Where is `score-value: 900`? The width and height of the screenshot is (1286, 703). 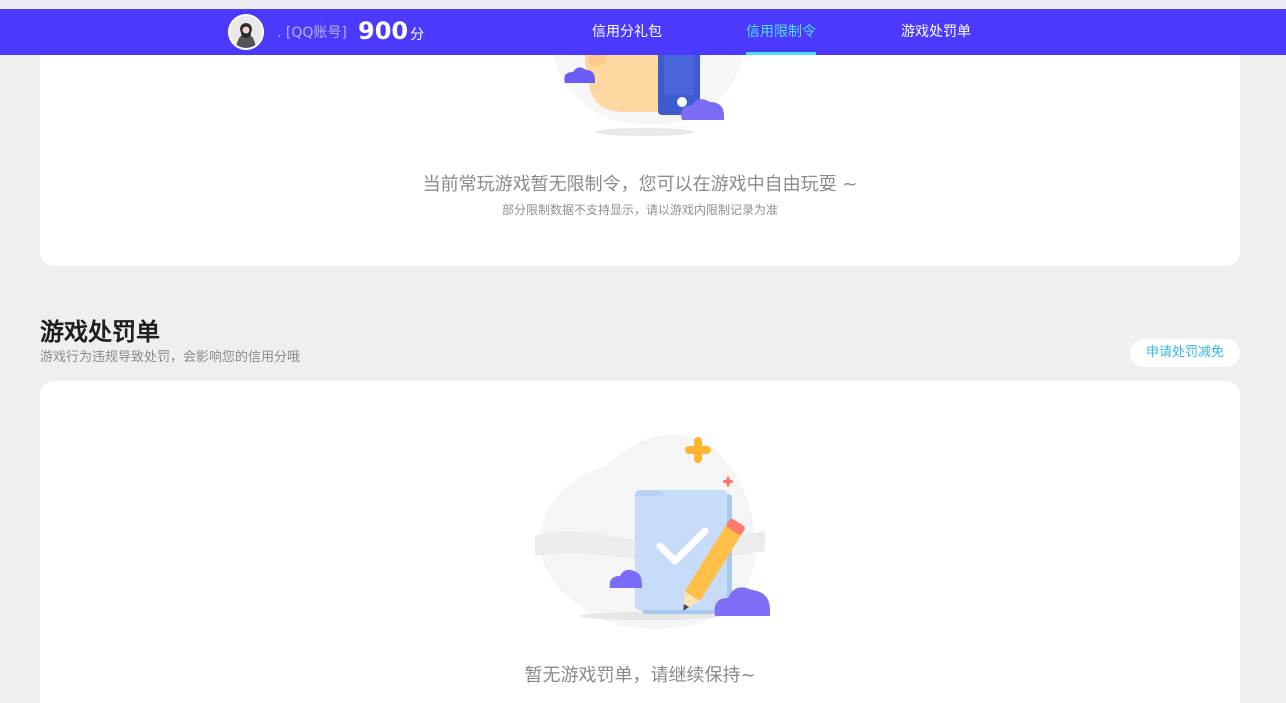
score-value: 900 is located at coordinates (383, 31).